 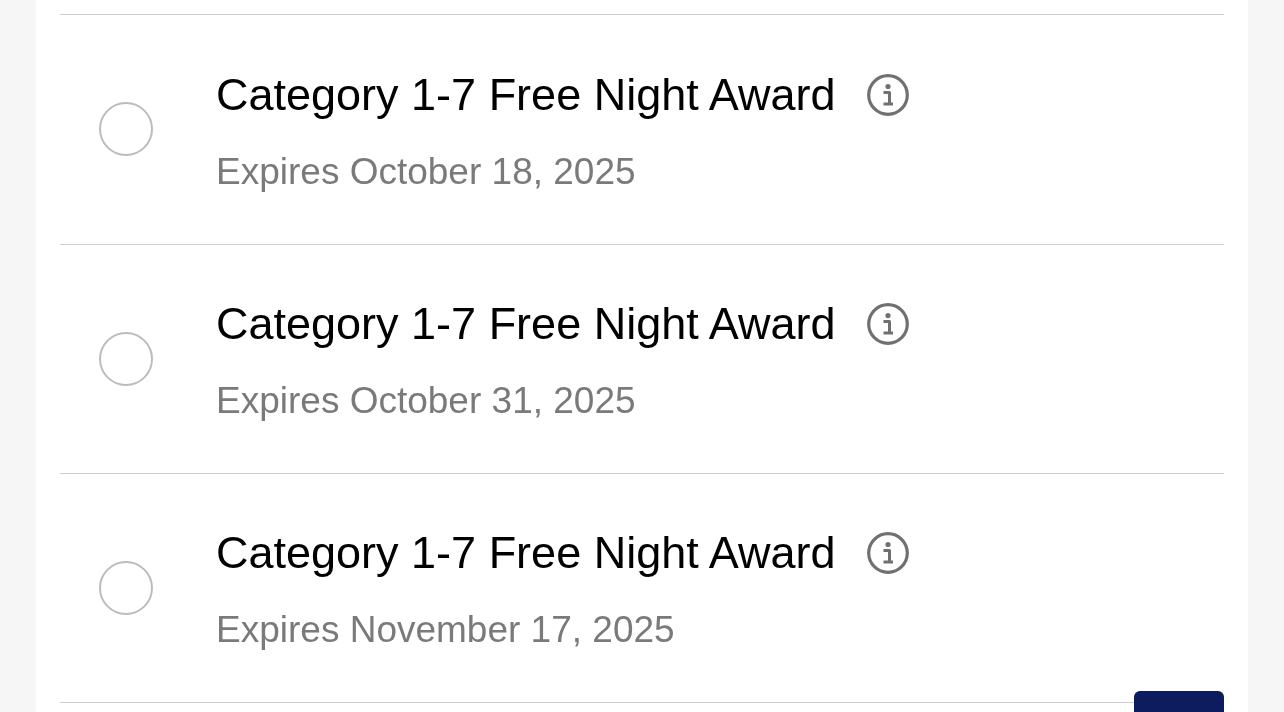 I want to click on expiry-date: Expires October 31, 2025, so click(x=426, y=401).